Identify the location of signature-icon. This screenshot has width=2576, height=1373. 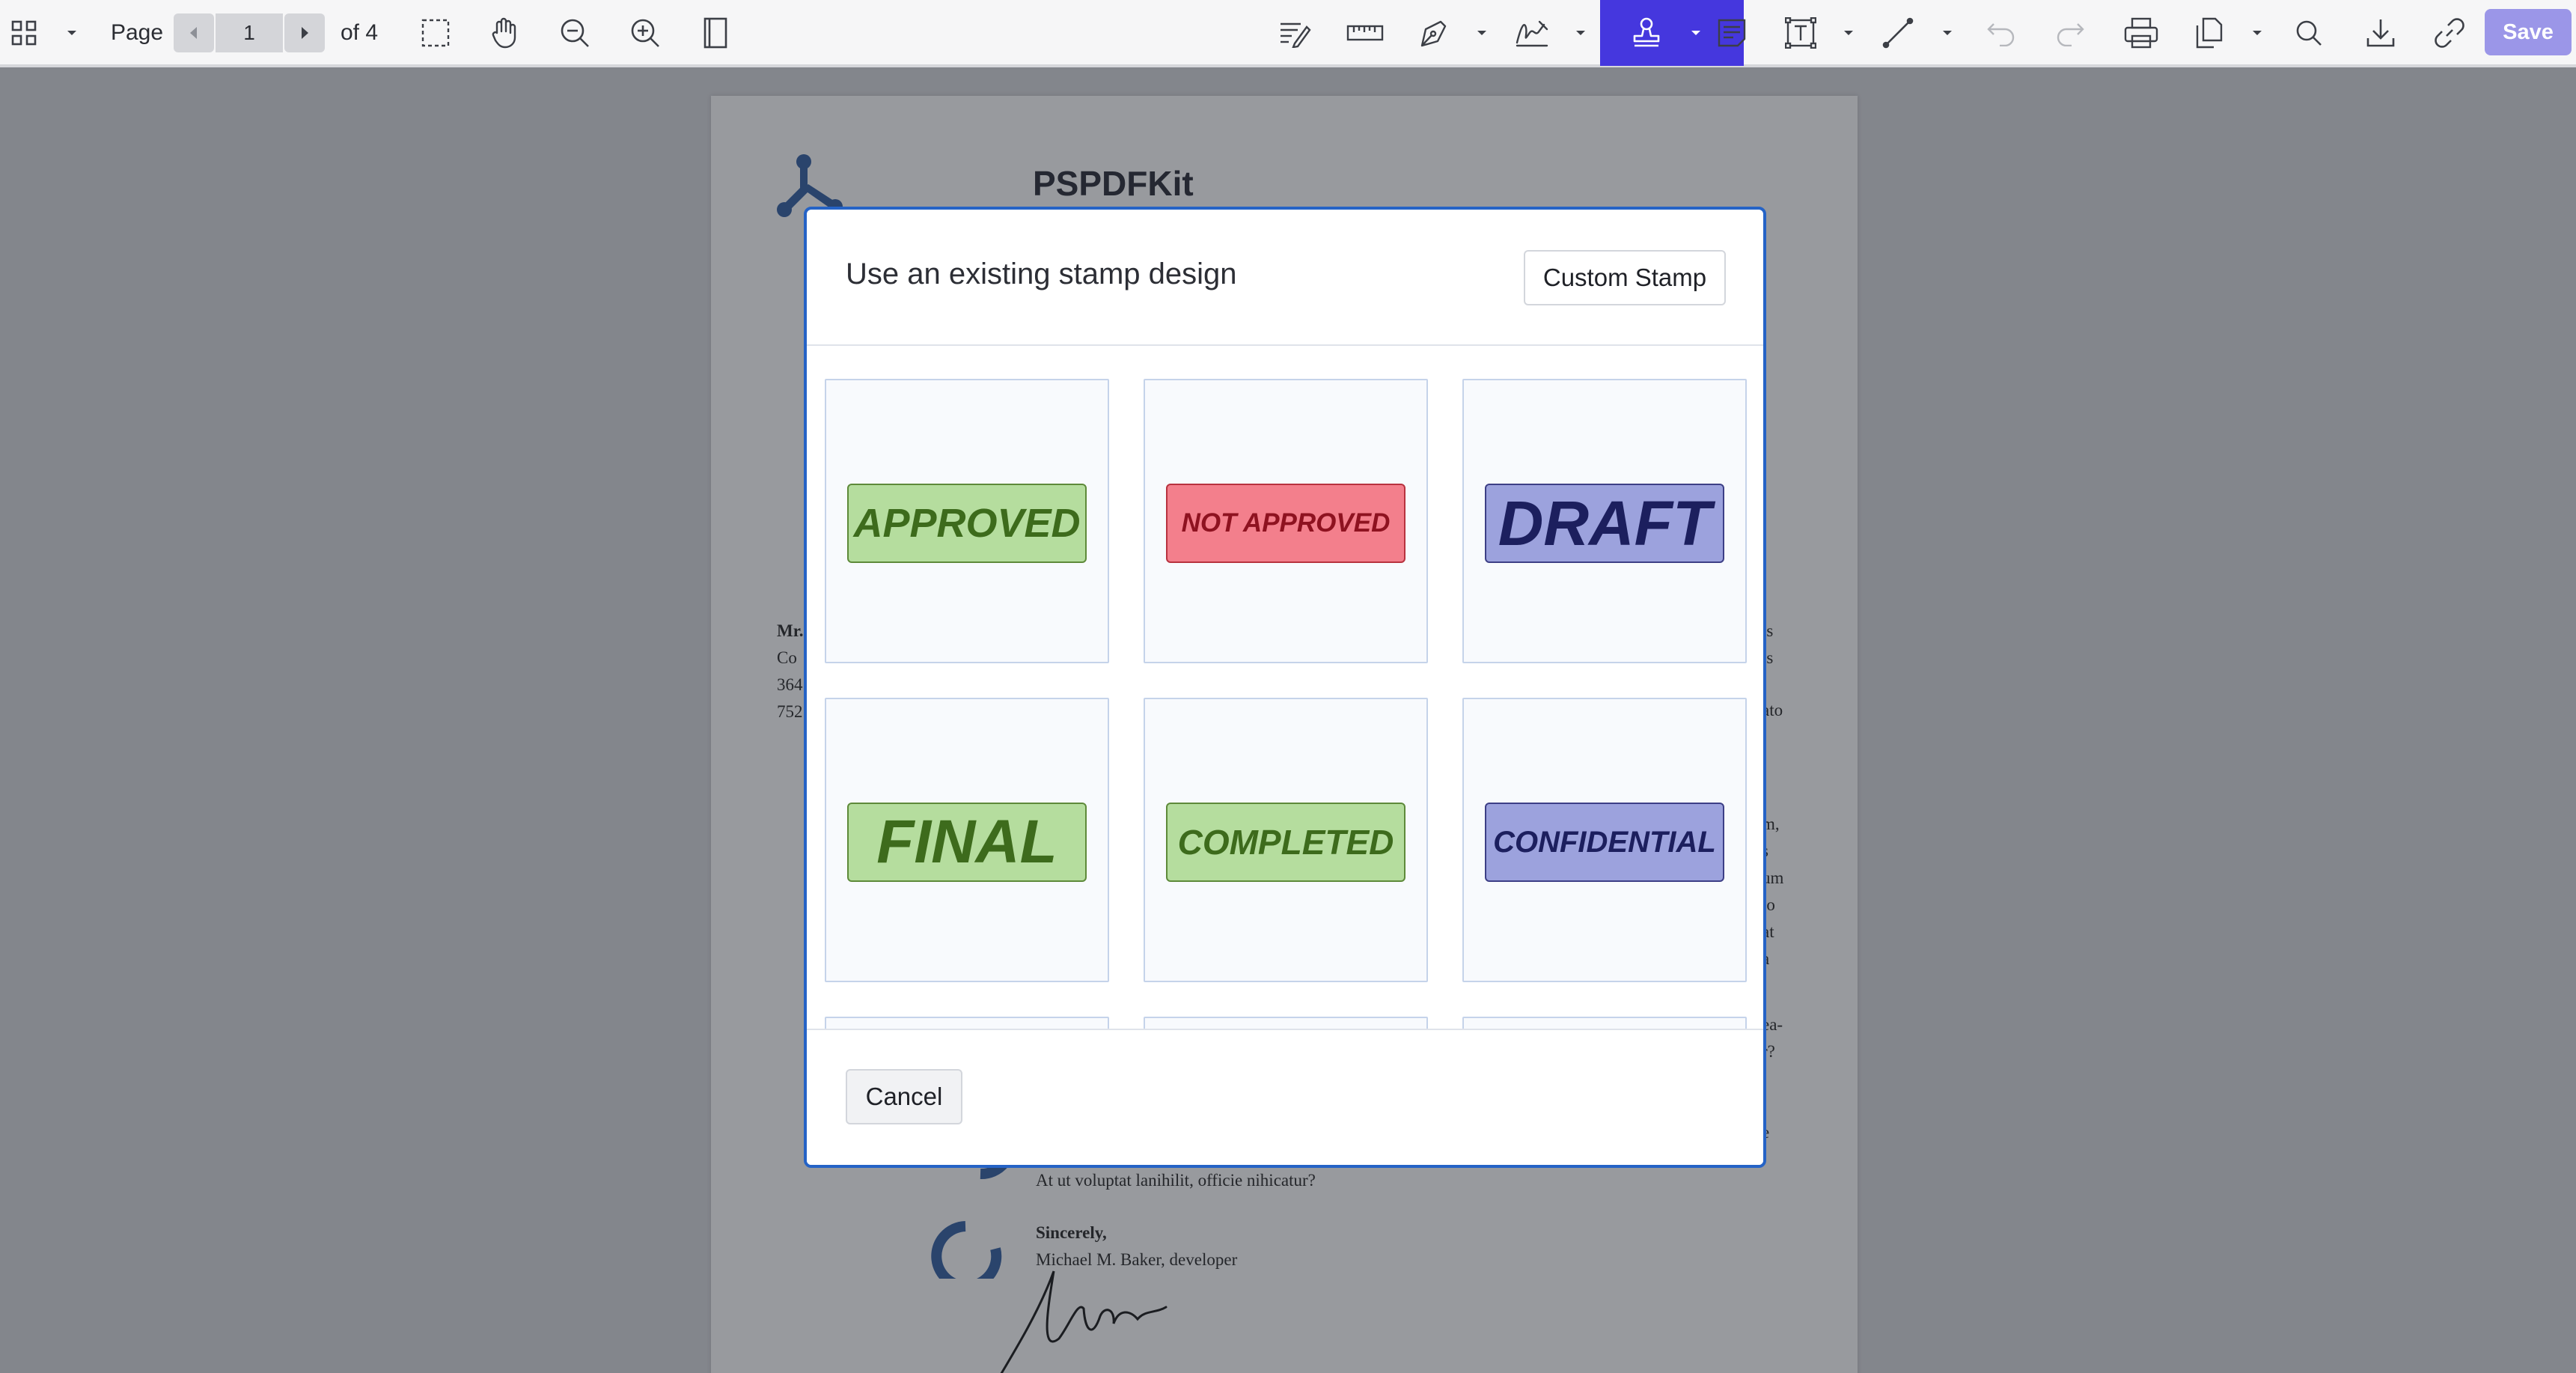
(1532, 33).